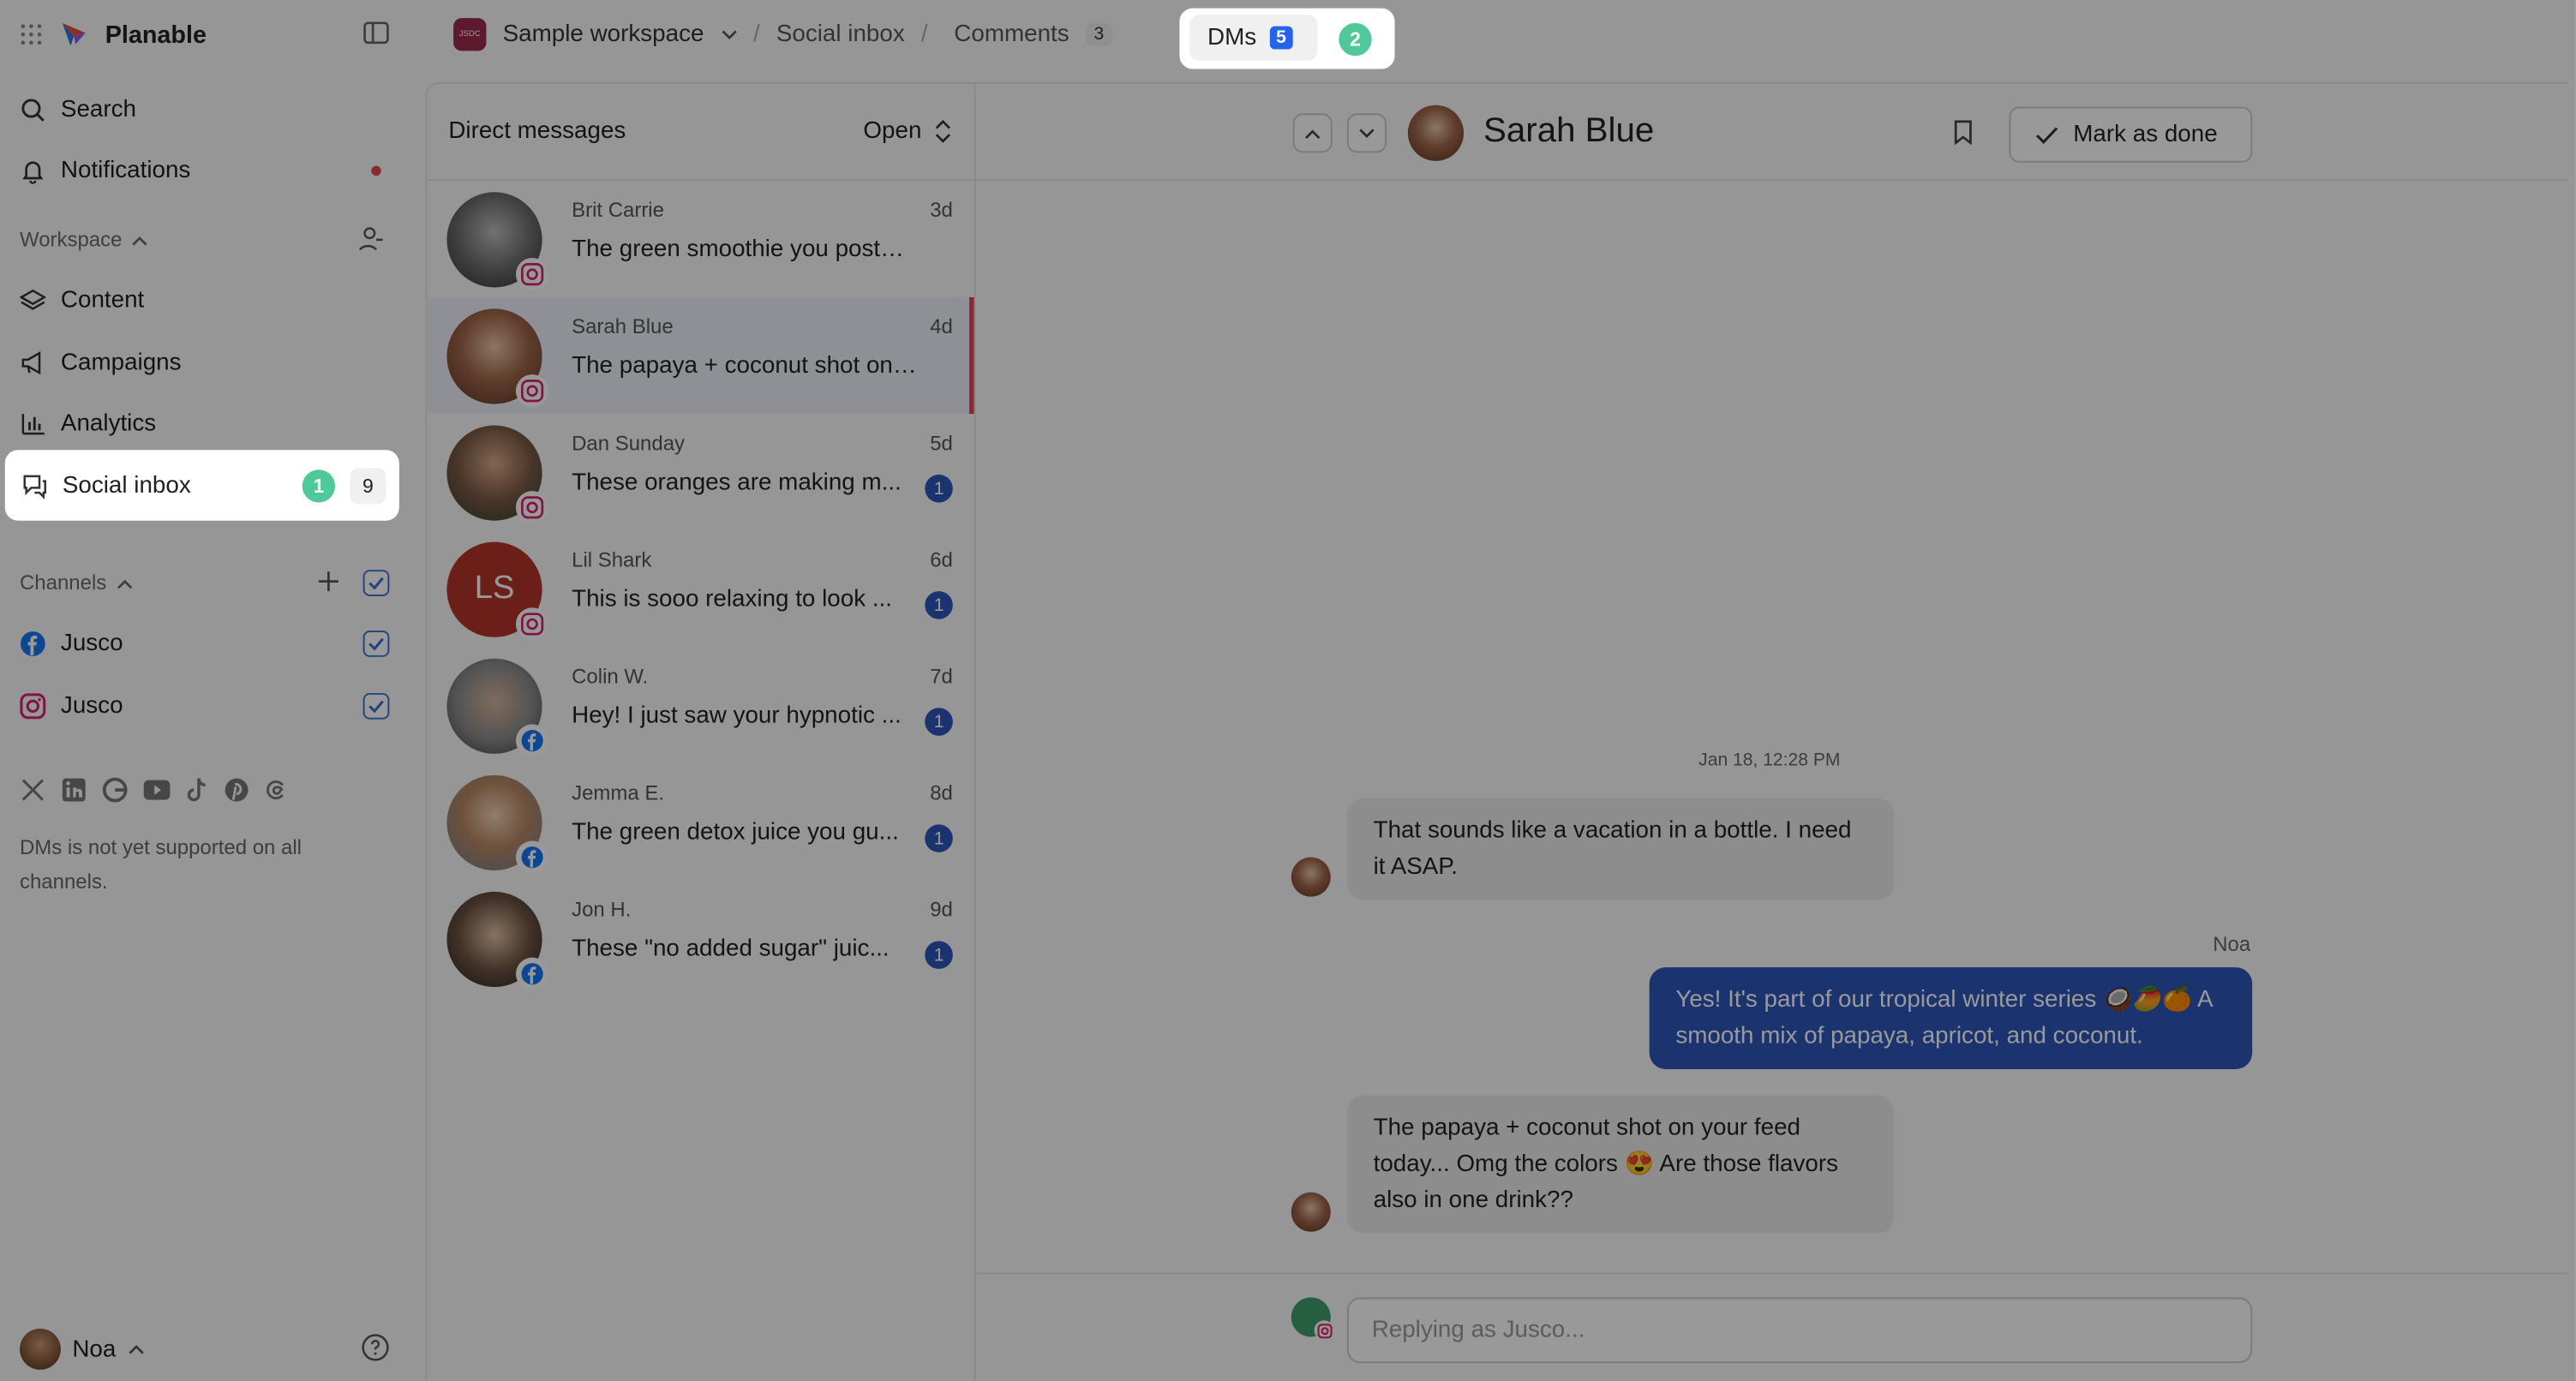 The width and height of the screenshot is (2576, 1381). Describe the element at coordinates (1963, 132) in the screenshot. I see `bookmark-icon` at that location.